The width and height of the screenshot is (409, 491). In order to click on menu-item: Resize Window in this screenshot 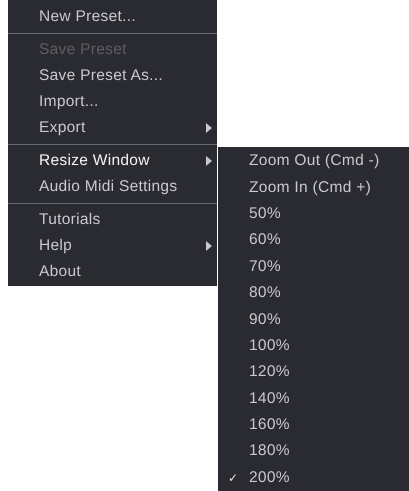, I will do `click(112, 161)`.